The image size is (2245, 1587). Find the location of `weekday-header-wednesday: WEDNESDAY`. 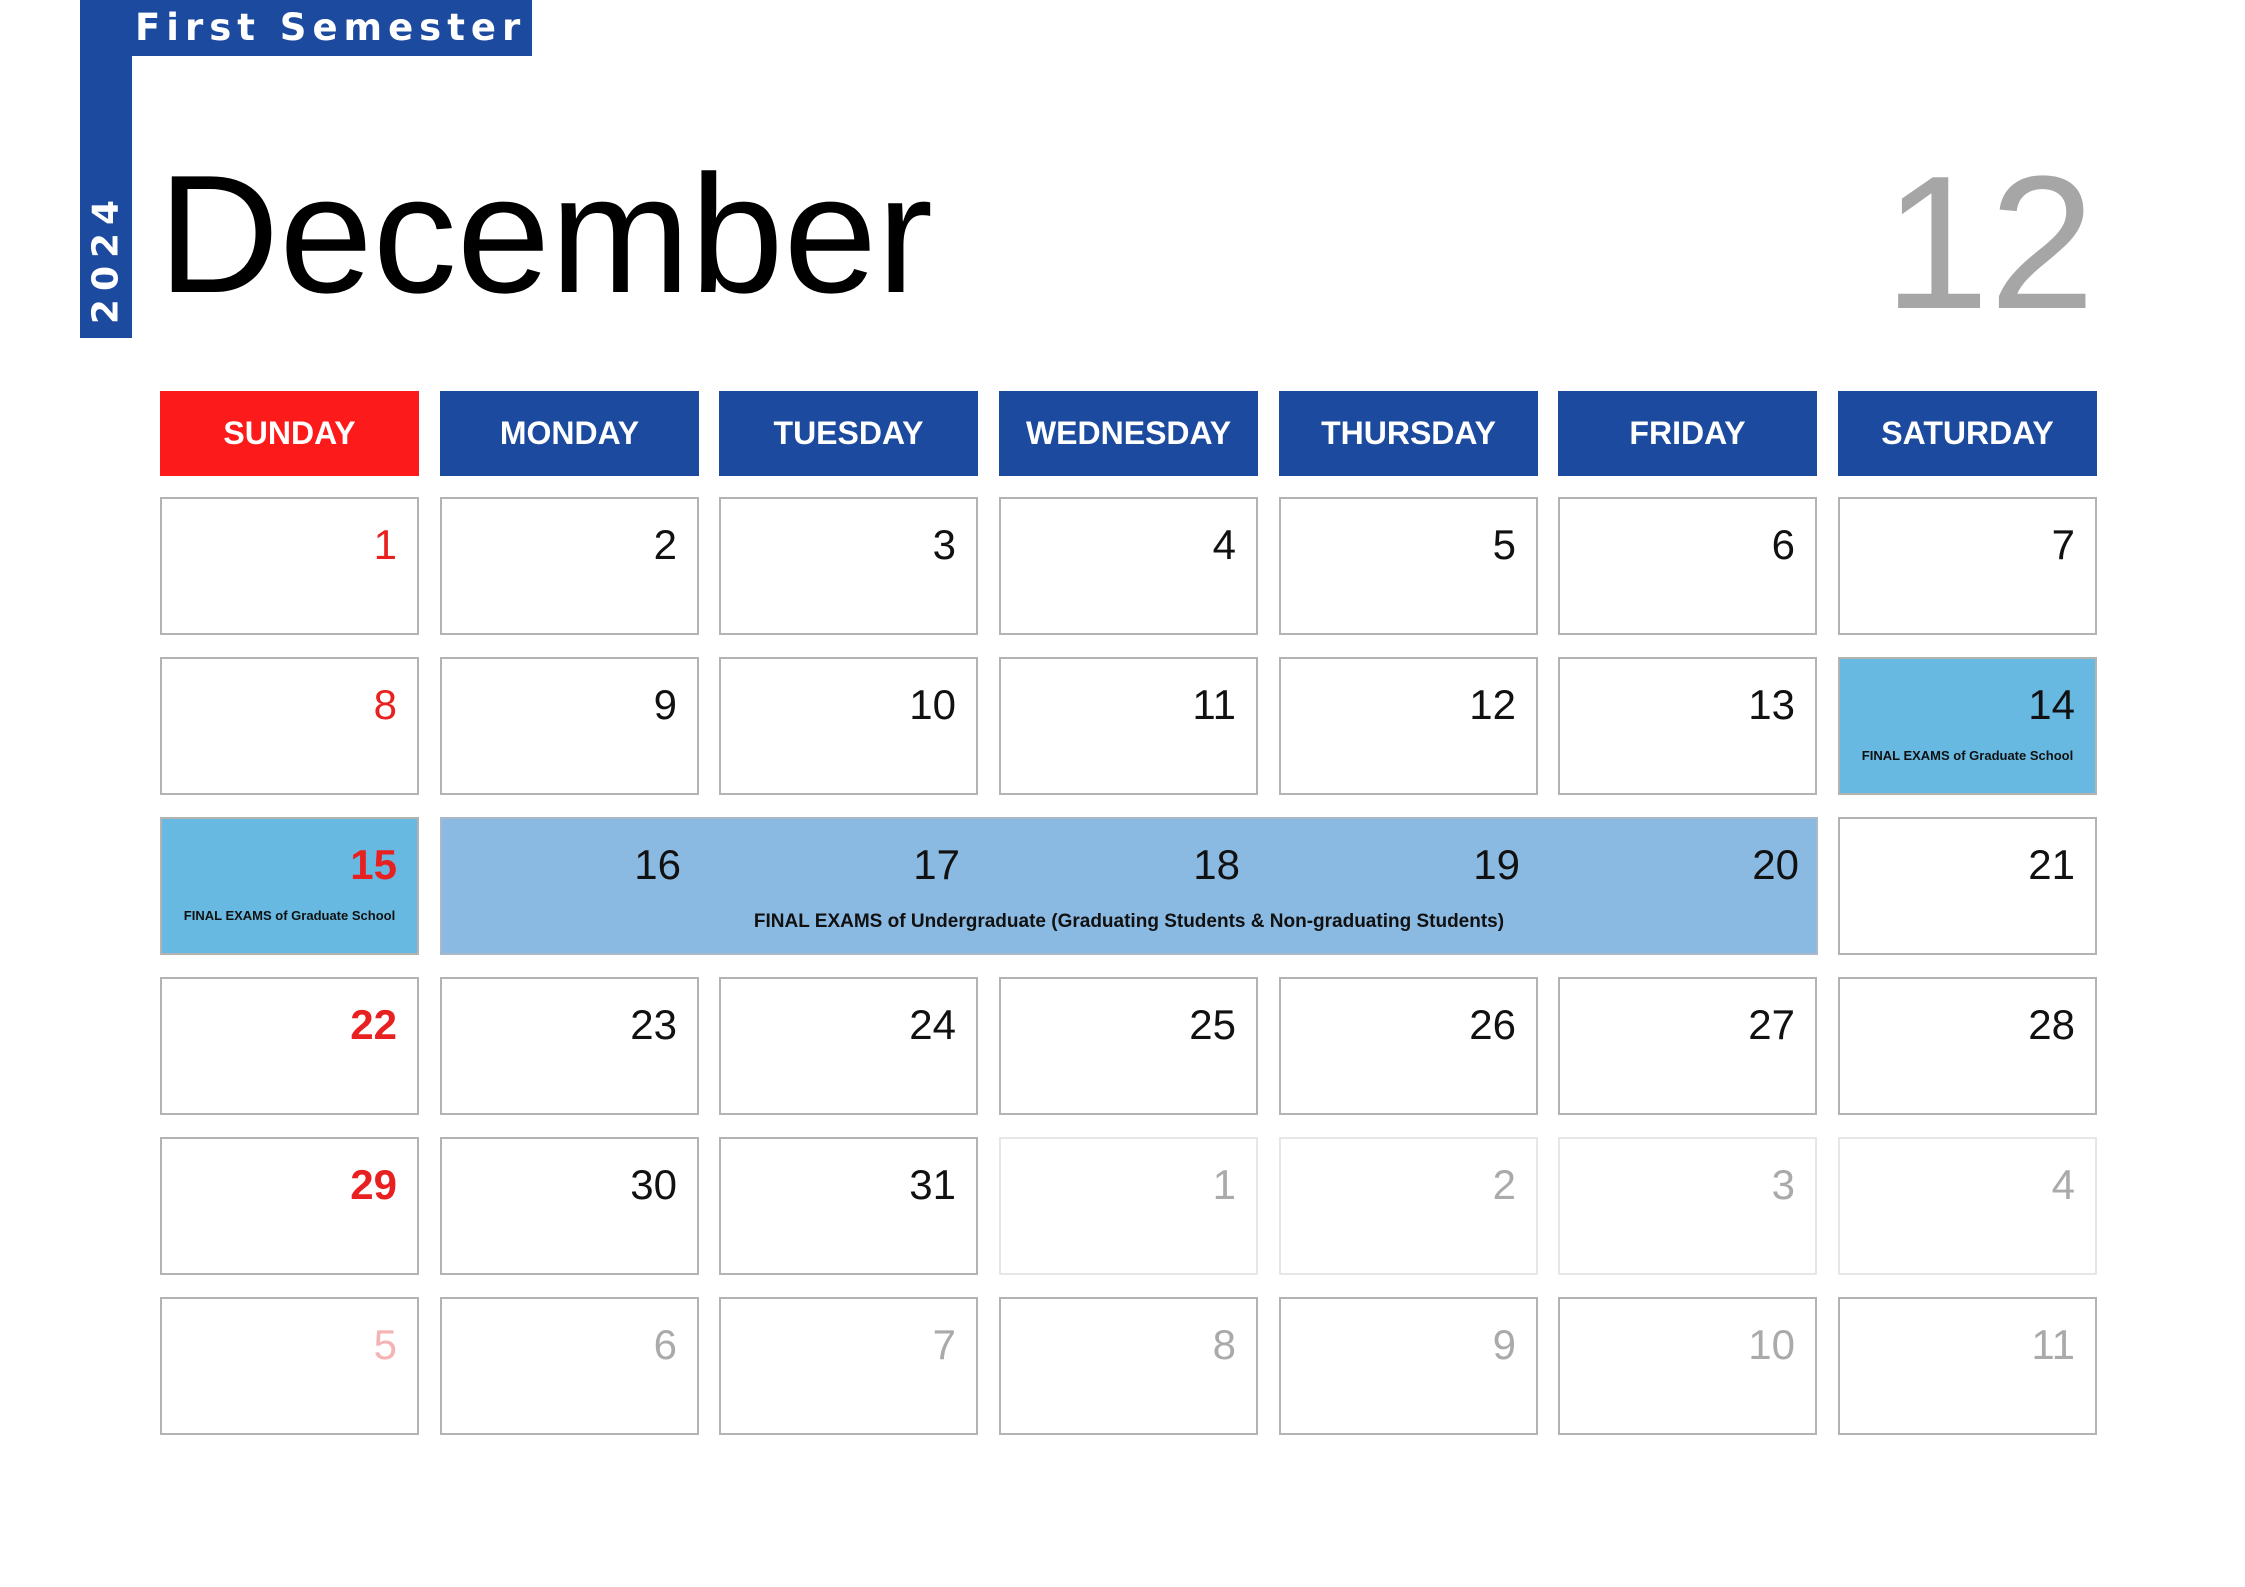

weekday-header-wednesday: WEDNESDAY is located at coordinates (1128, 433).